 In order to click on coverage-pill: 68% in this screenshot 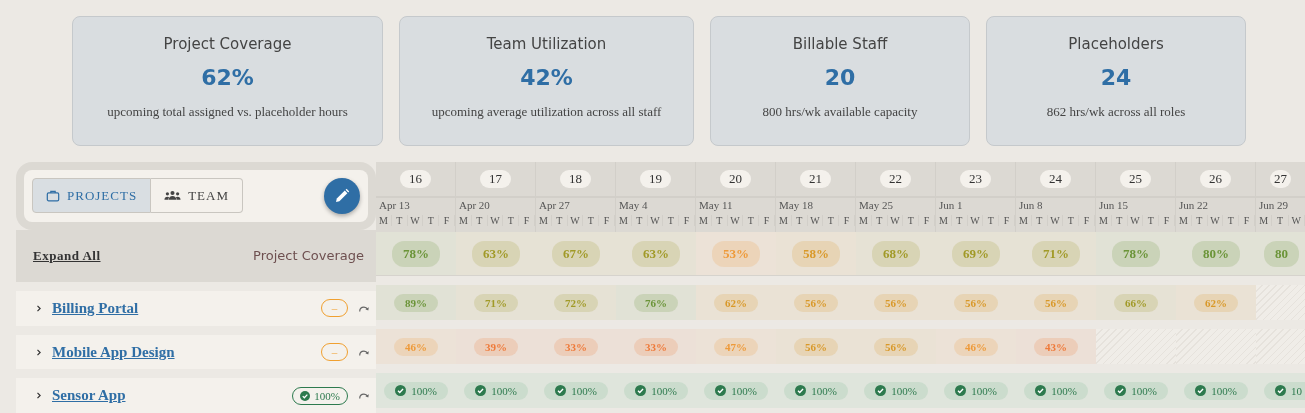, I will do `click(896, 253)`.